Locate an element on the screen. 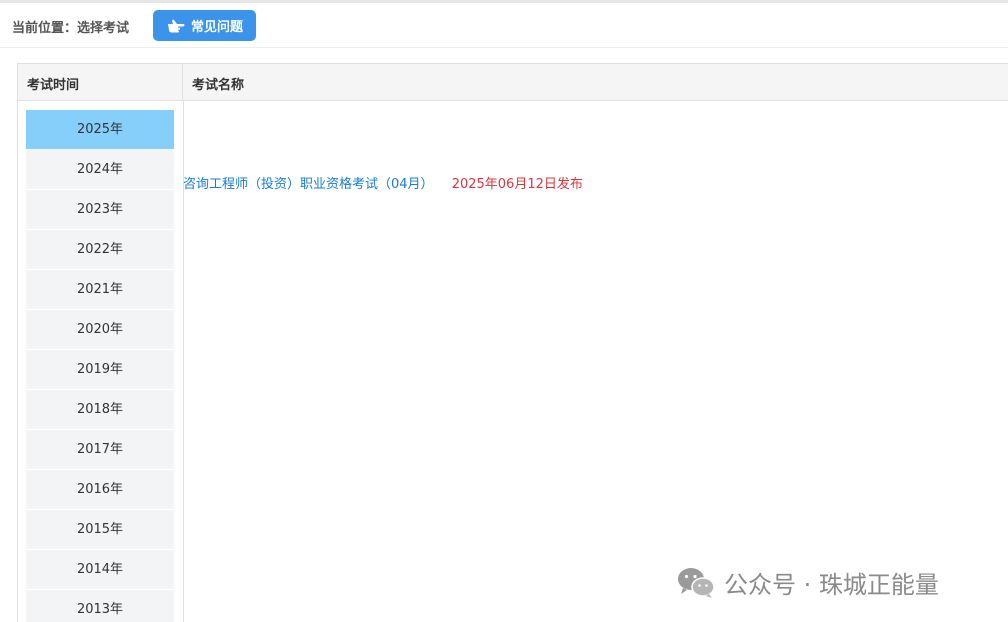 The image size is (1008, 622). year-item: 2014年 is located at coordinates (100, 570).